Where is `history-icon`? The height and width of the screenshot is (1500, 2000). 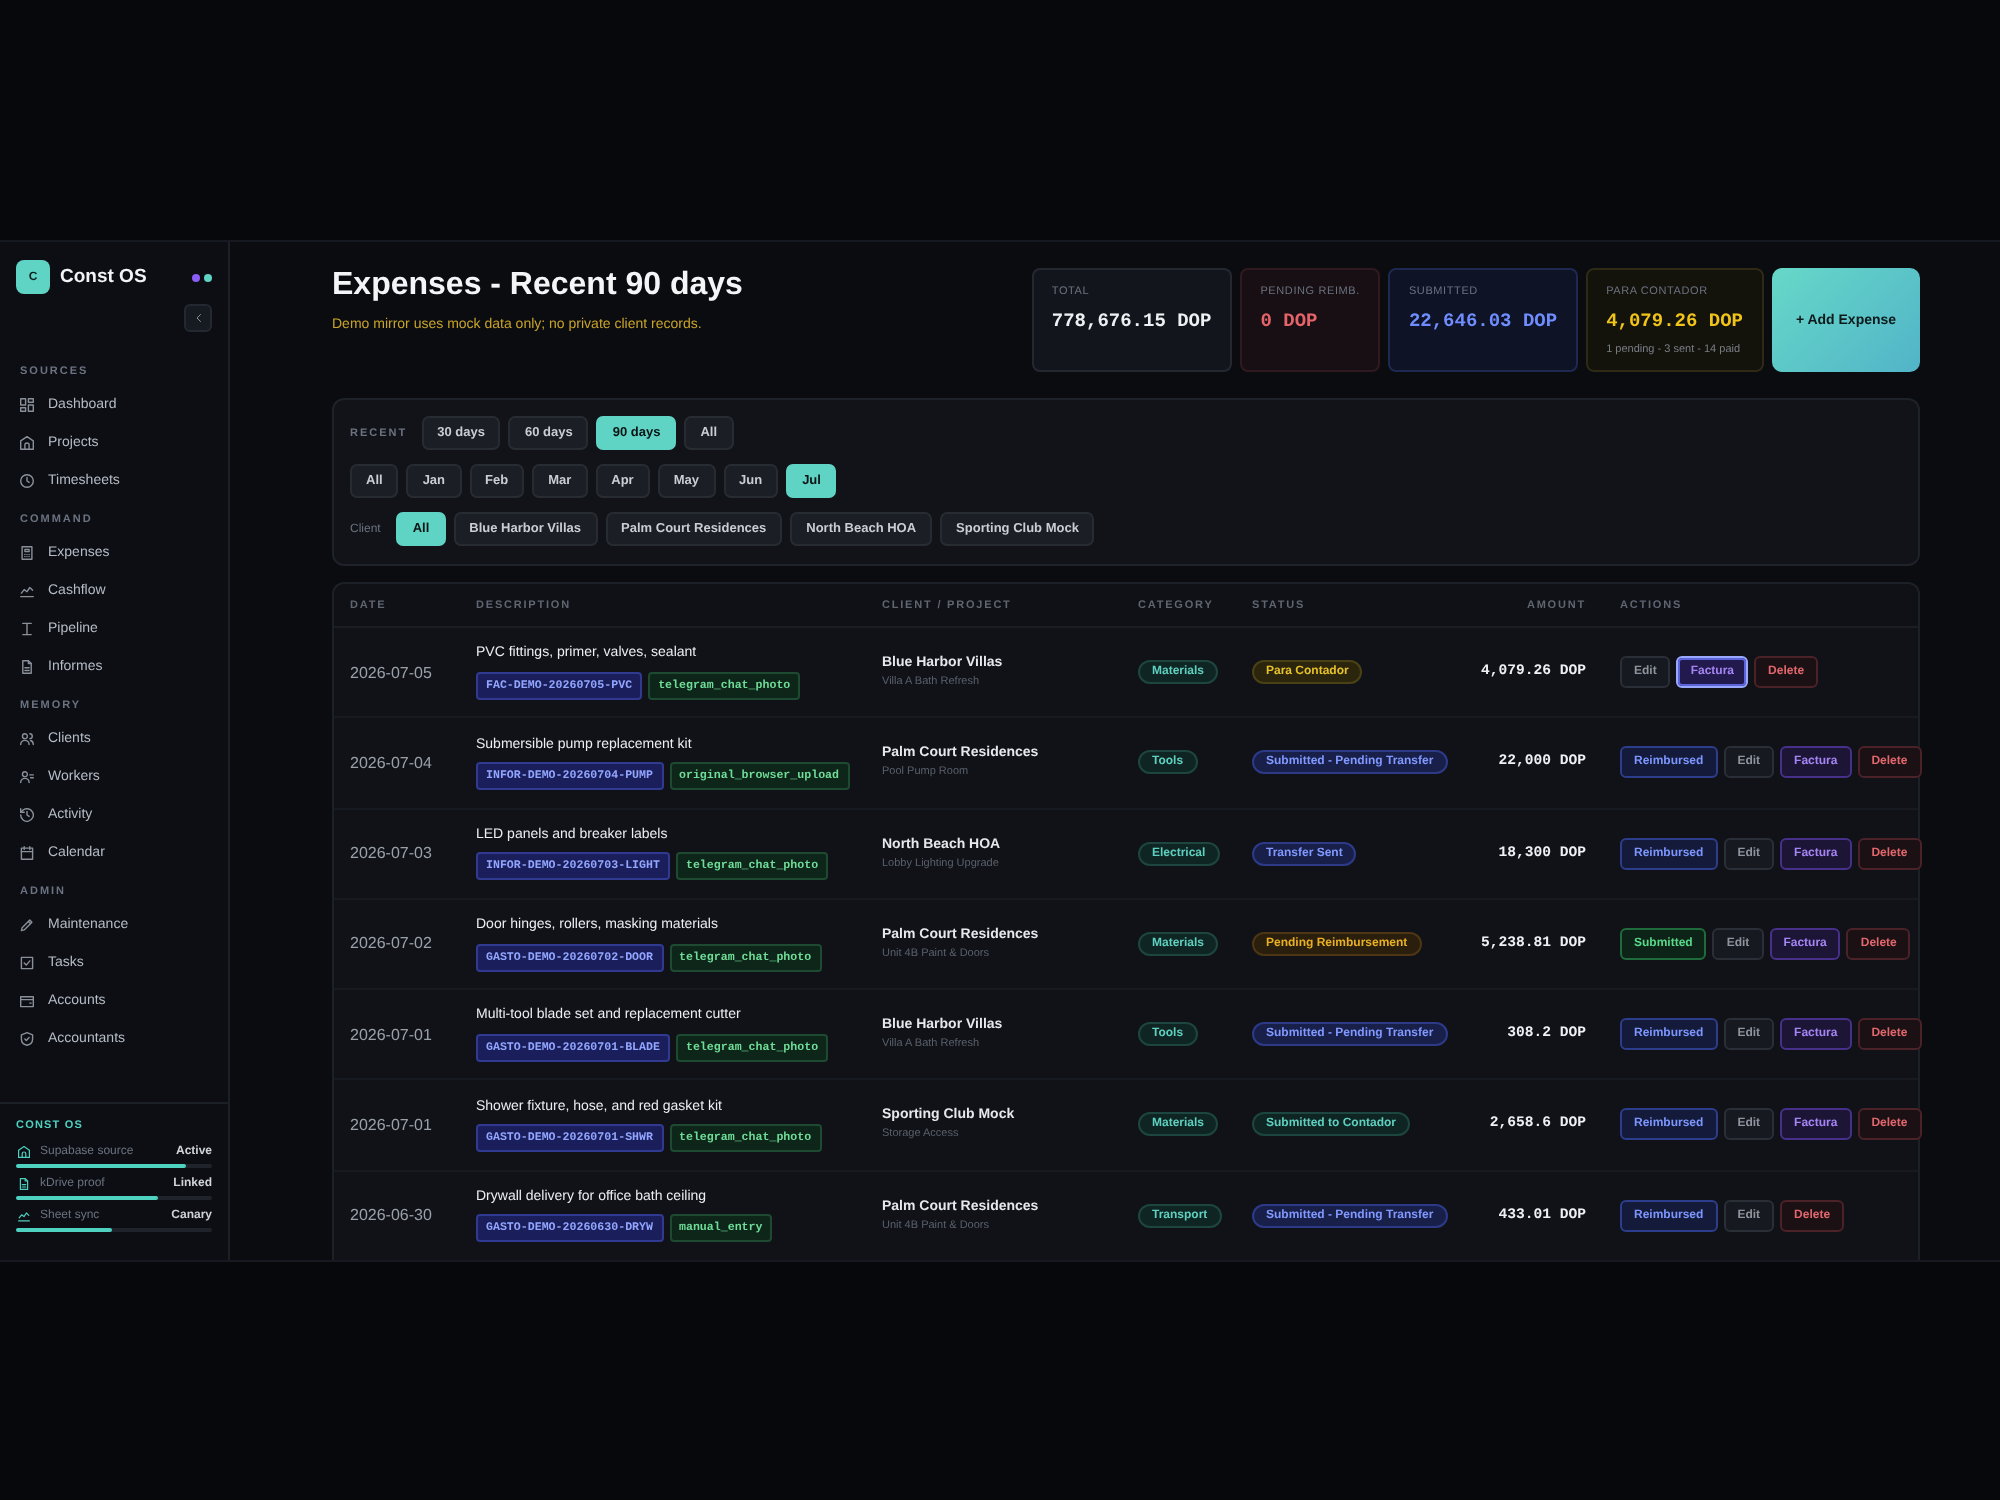
history-icon is located at coordinates (27, 815).